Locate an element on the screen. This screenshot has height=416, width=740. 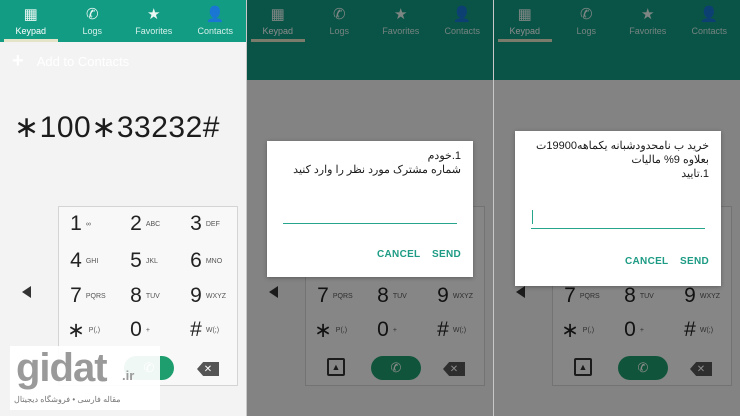
key-0: 0 + is located at coordinates (149, 330).